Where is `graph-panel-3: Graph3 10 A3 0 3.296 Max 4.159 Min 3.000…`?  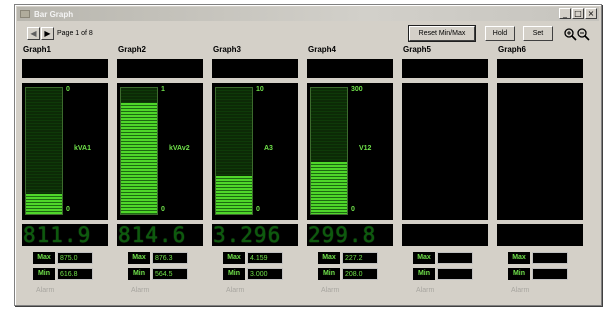
graph-panel-3: Graph3 10 A3 0 3.296 Max 4.159 Min 3.000… is located at coordinates (255, 171).